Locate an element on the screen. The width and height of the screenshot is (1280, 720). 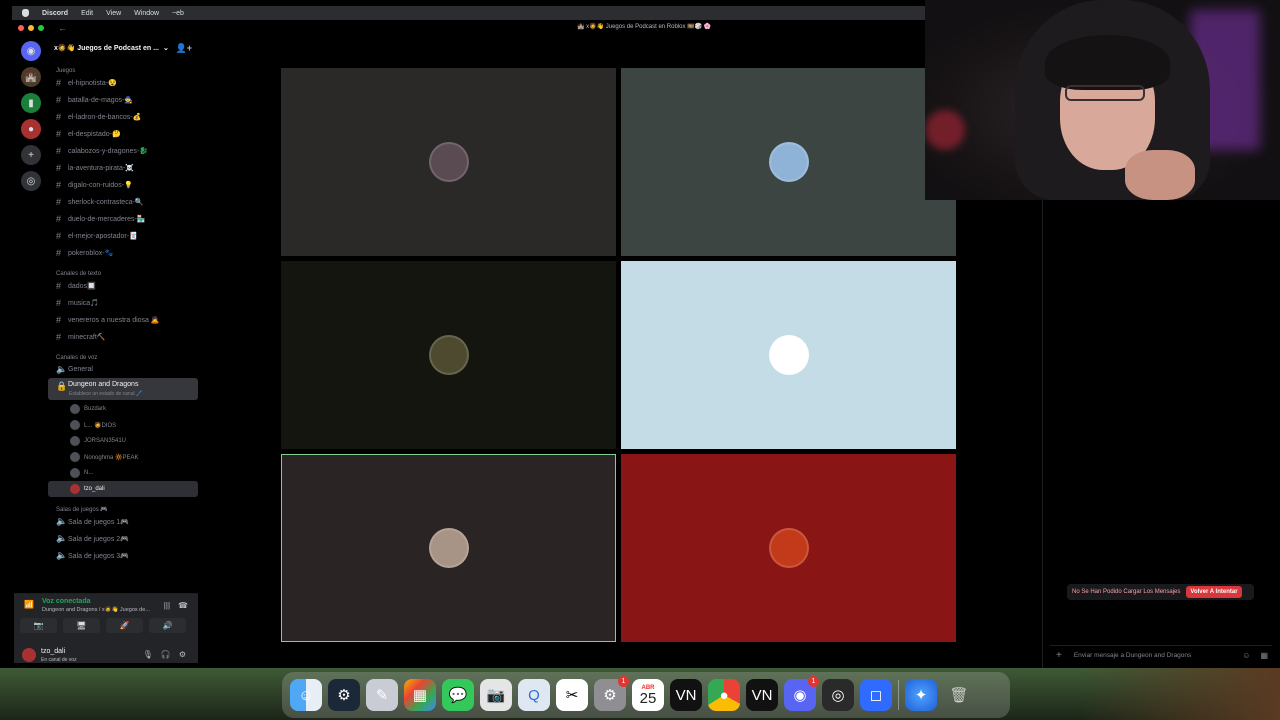
channel-item: # pokeroblox-🐾 is located at coordinates (123, 252).